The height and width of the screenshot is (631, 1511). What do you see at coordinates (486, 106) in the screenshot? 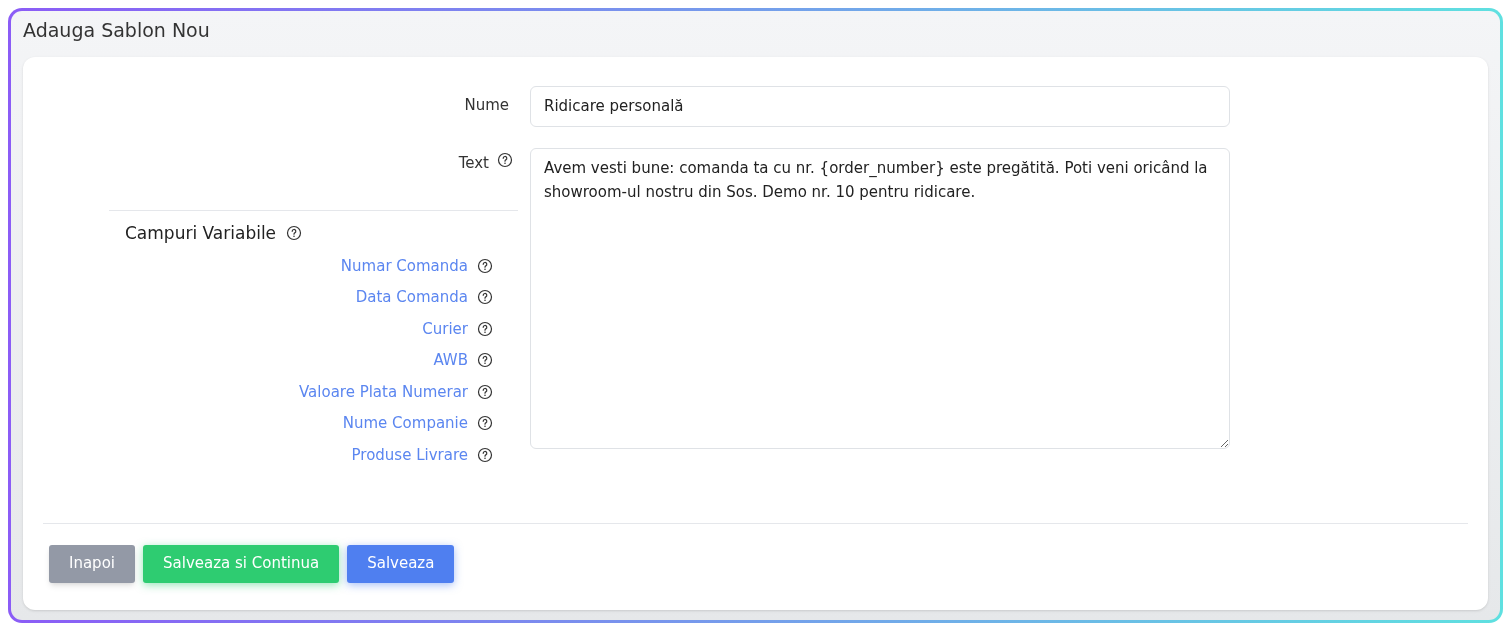
I see `name-label: Nume` at bounding box center [486, 106].